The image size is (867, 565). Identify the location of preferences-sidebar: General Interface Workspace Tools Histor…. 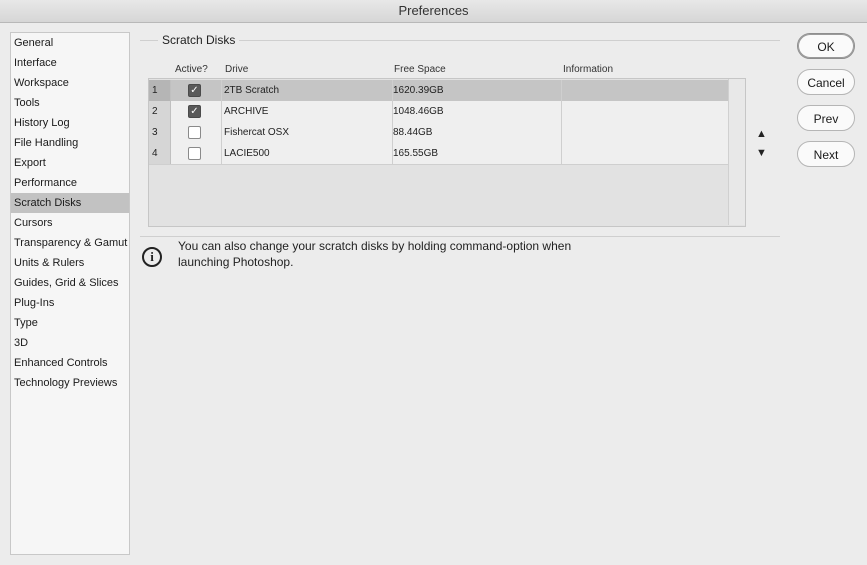
(70, 293).